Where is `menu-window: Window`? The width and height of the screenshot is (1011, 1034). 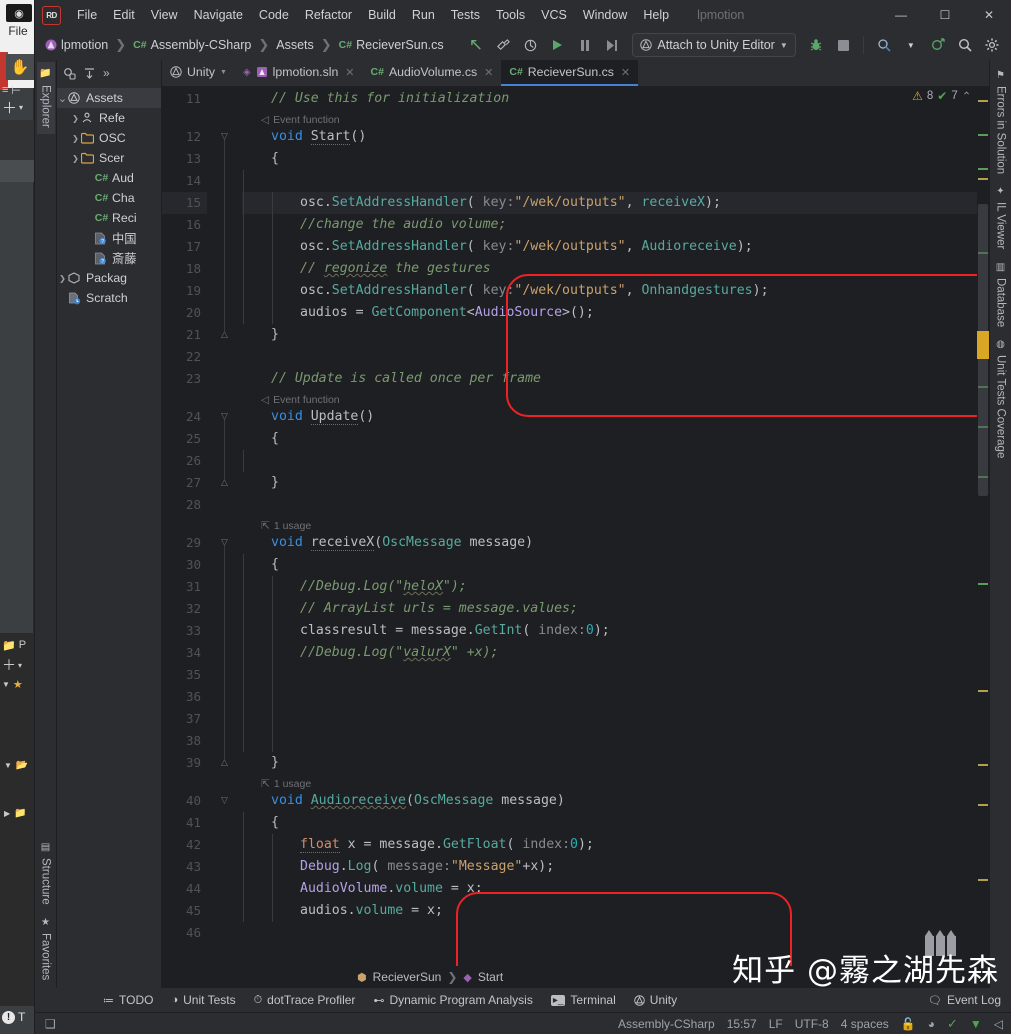
menu-window: Window is located at coordinates (605, 15).